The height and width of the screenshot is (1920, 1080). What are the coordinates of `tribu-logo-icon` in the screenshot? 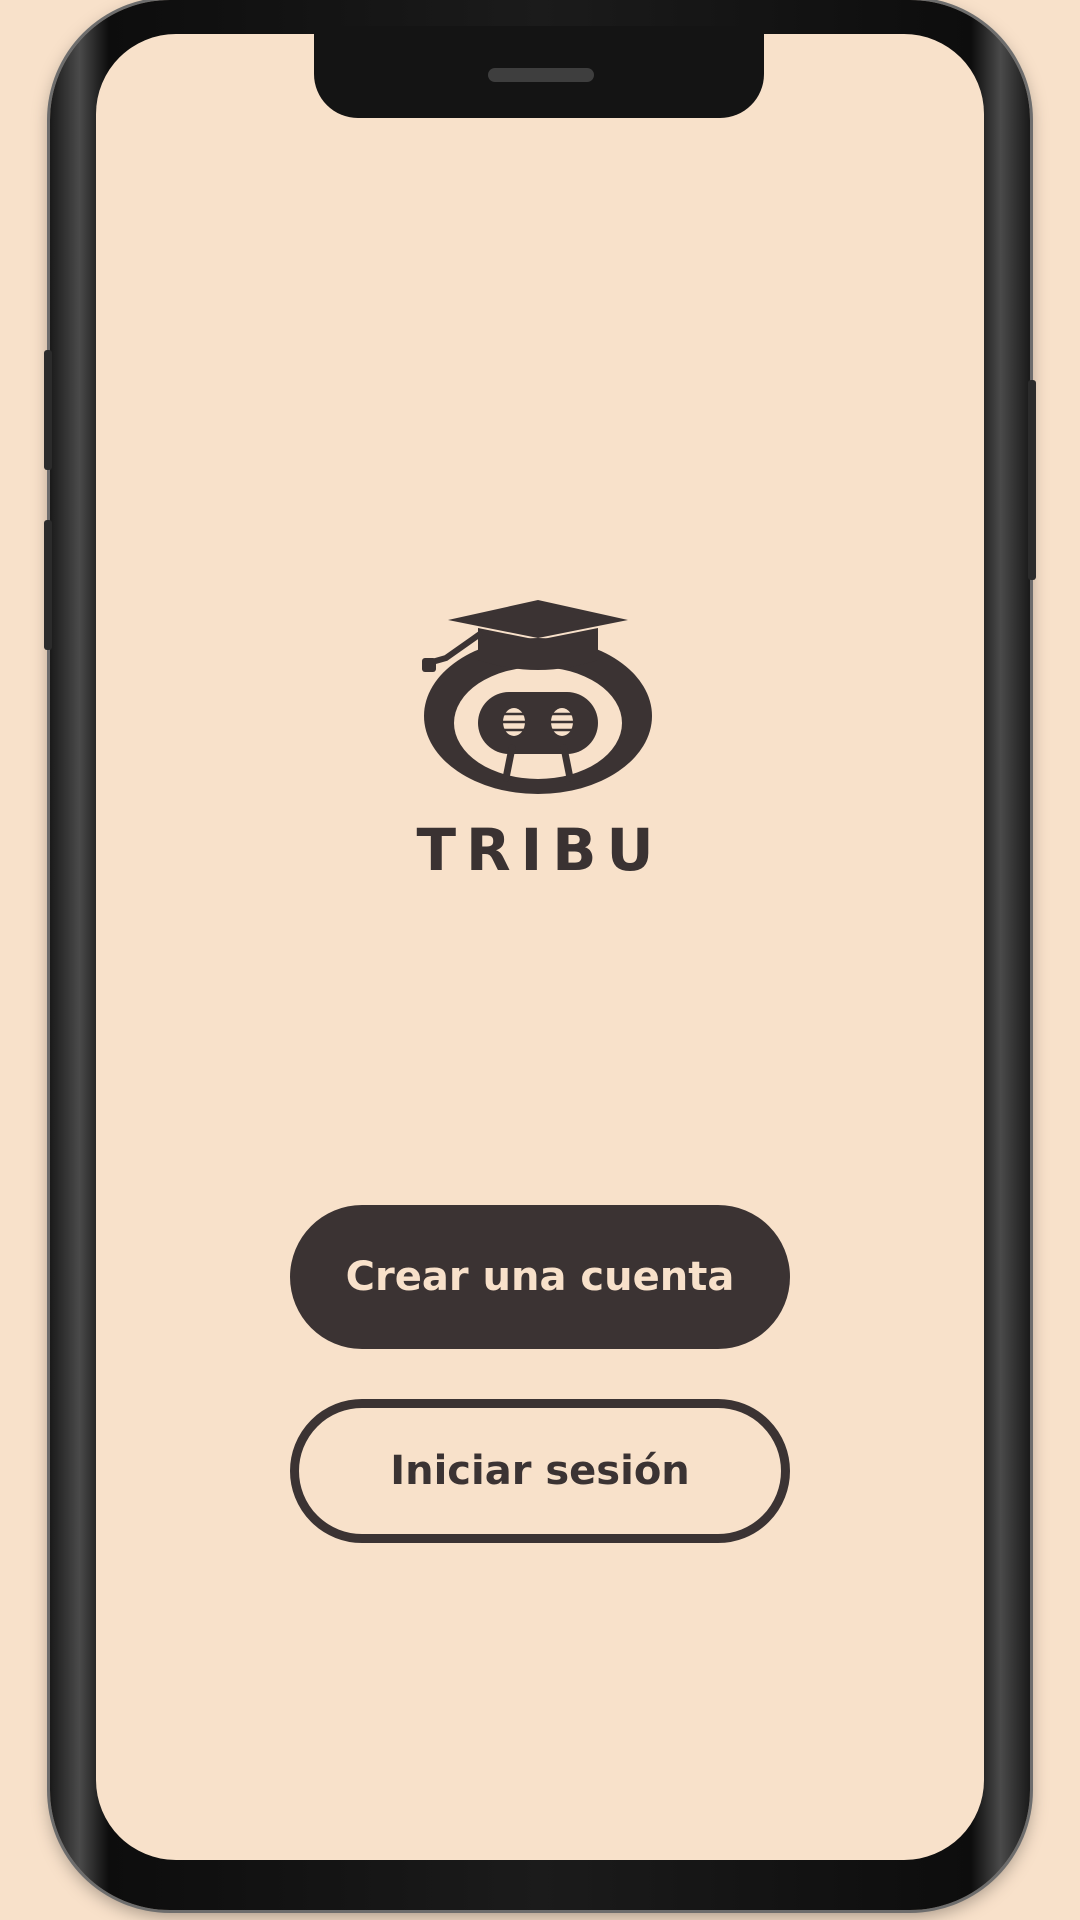 It's located at (537, 697).